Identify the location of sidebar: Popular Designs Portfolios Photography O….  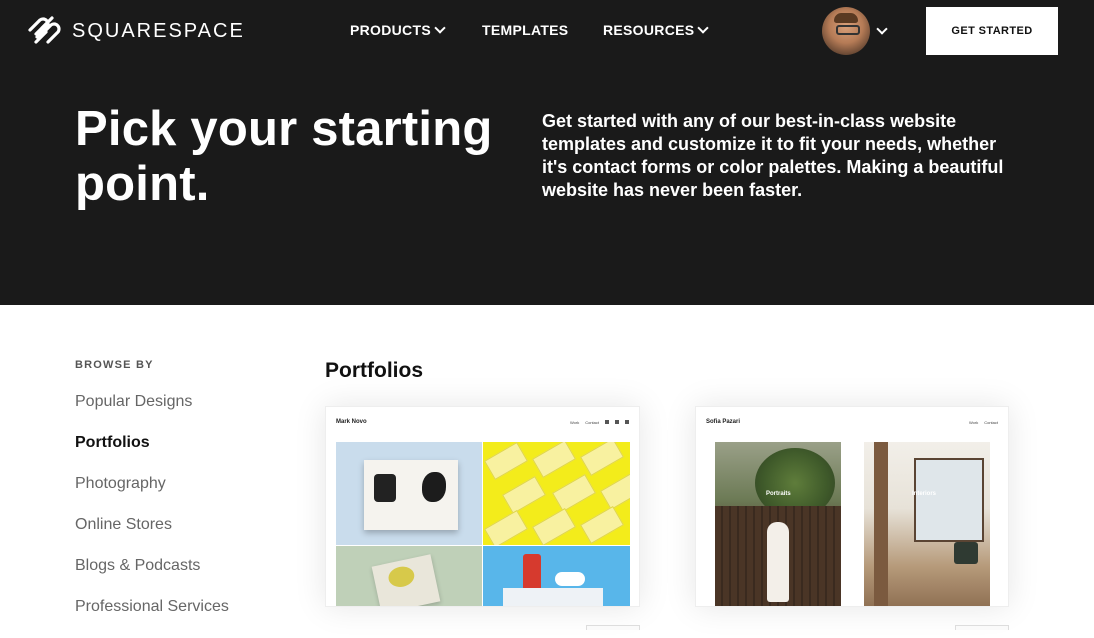
(152, 515).